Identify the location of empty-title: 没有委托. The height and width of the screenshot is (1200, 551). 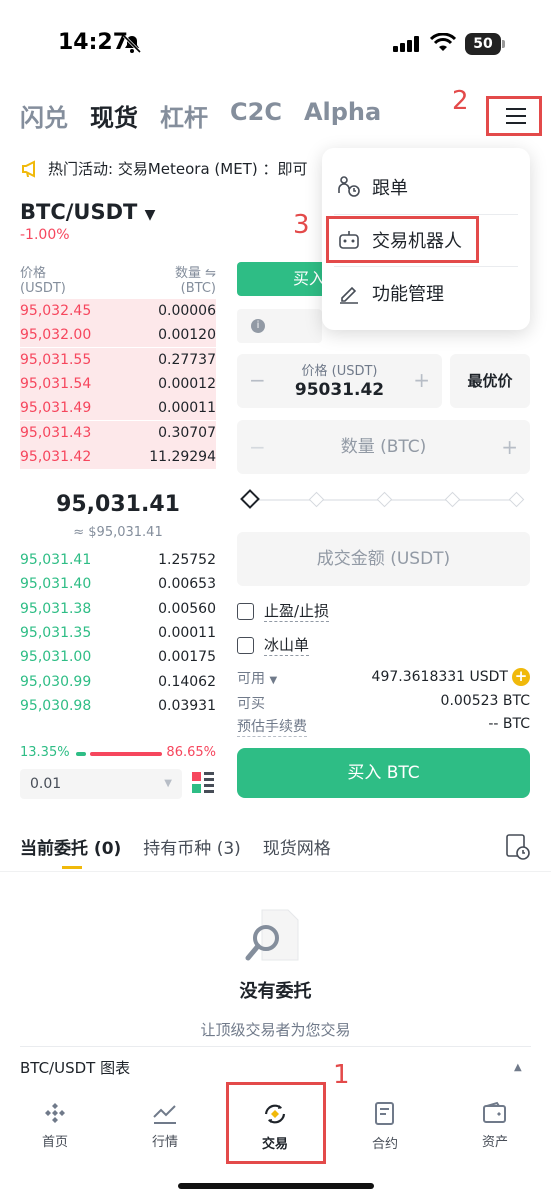
(275, 991).